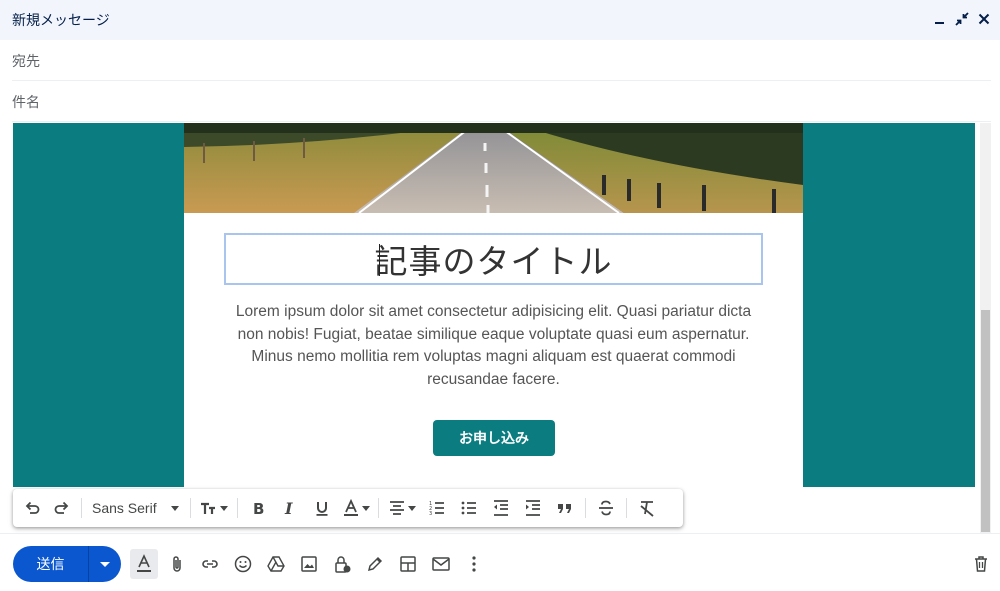  Describe the element at coordinates (519, 101) in the screenshot. I see `subject-input` at that location.